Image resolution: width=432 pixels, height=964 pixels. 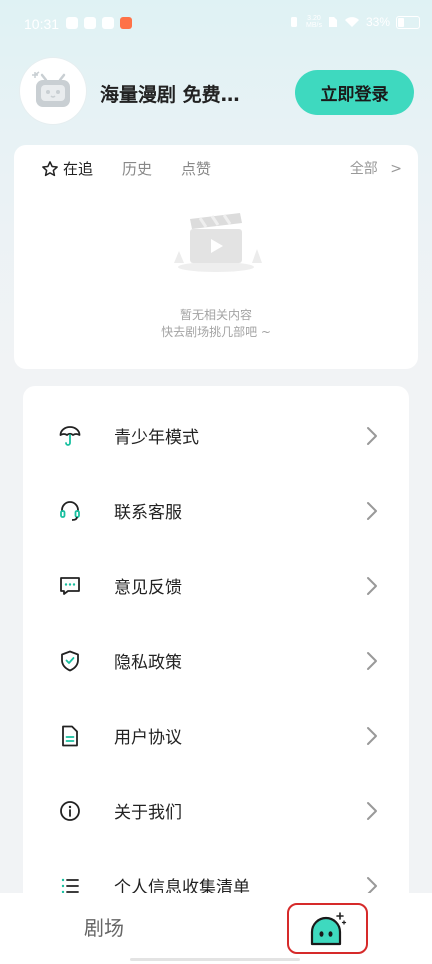 What do you see at coordinates (216, 585) in the screenshot?
I see `menu-item-feedback: 意见反馈` at bounding box center [216, 585].